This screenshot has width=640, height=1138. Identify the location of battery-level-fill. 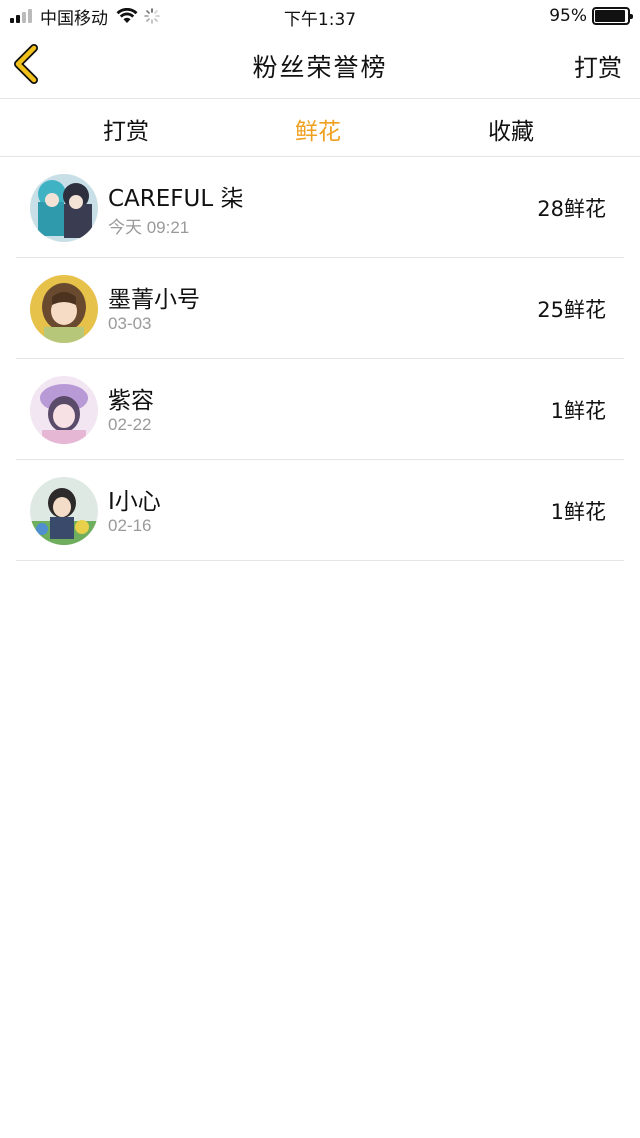
(610, 16).